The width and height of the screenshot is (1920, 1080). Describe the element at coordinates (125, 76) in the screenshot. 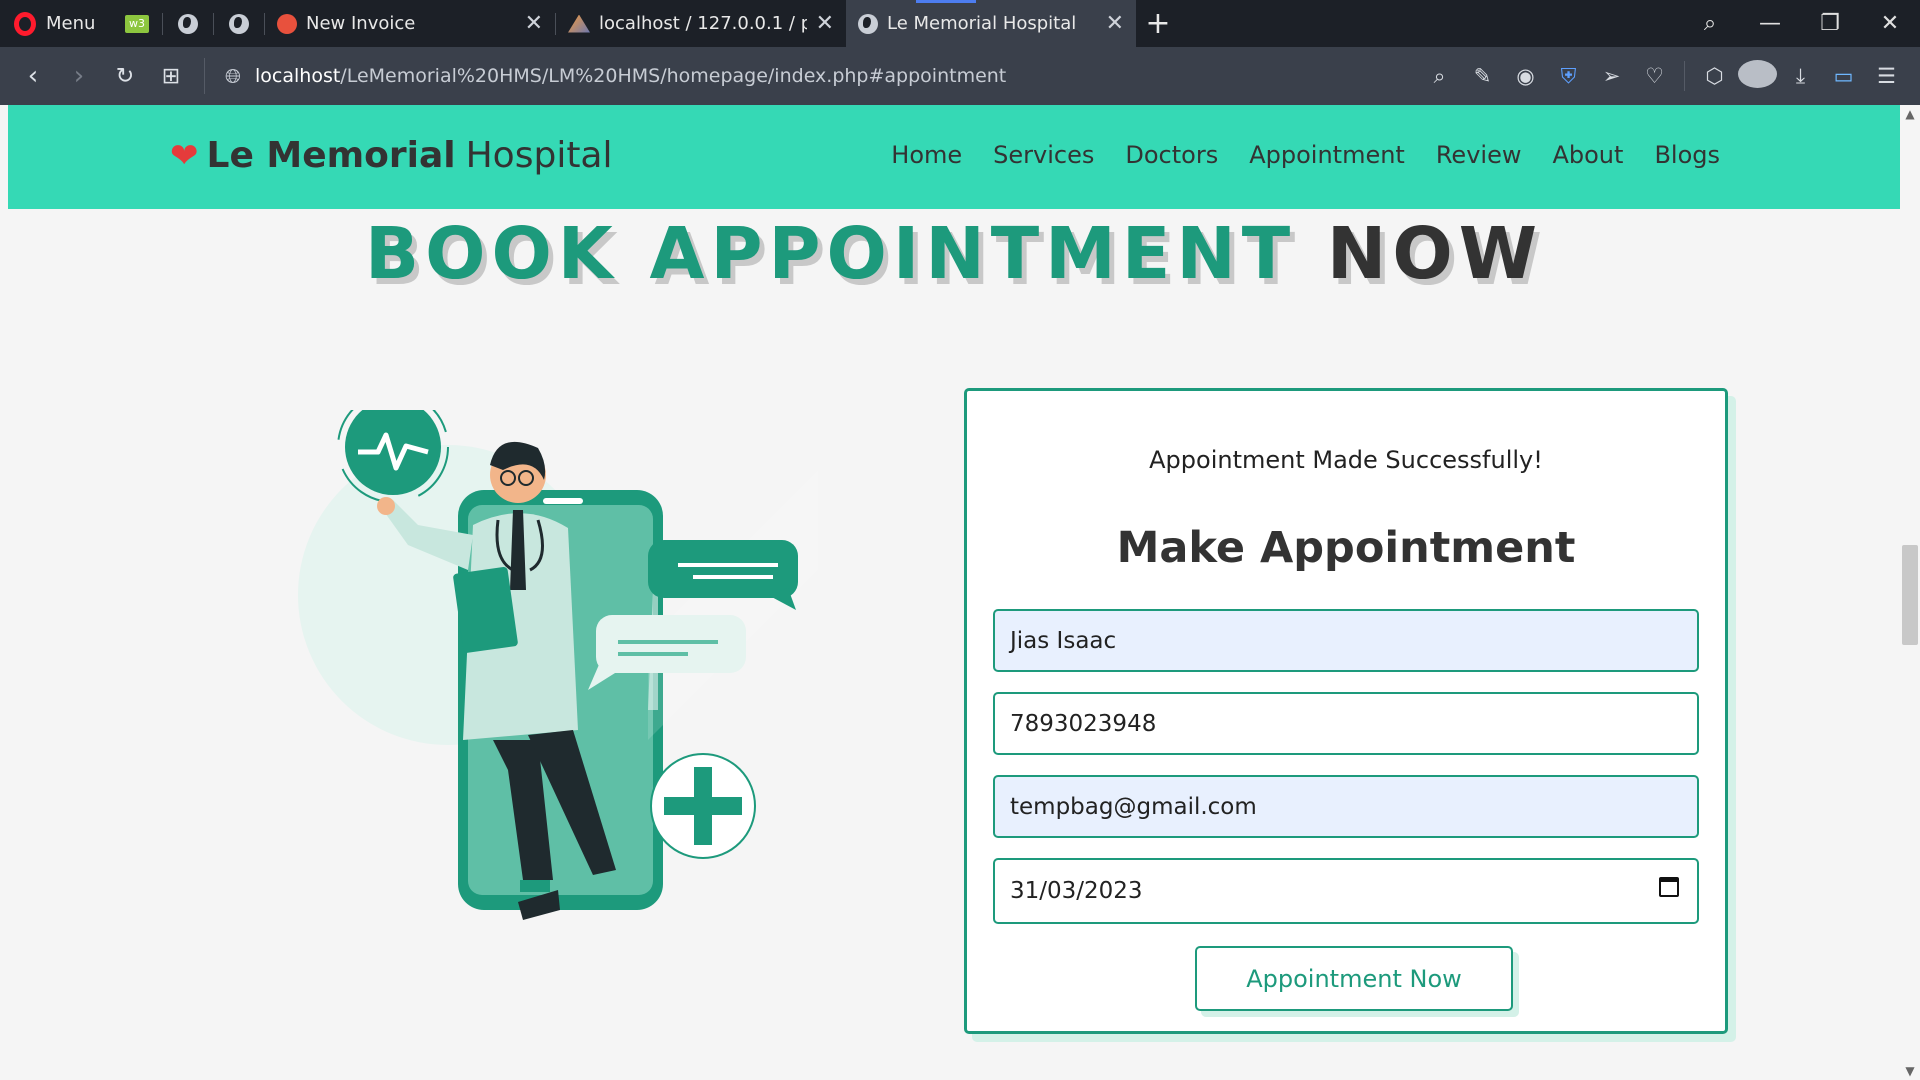

I see `reload-icon: ↻` at that location.